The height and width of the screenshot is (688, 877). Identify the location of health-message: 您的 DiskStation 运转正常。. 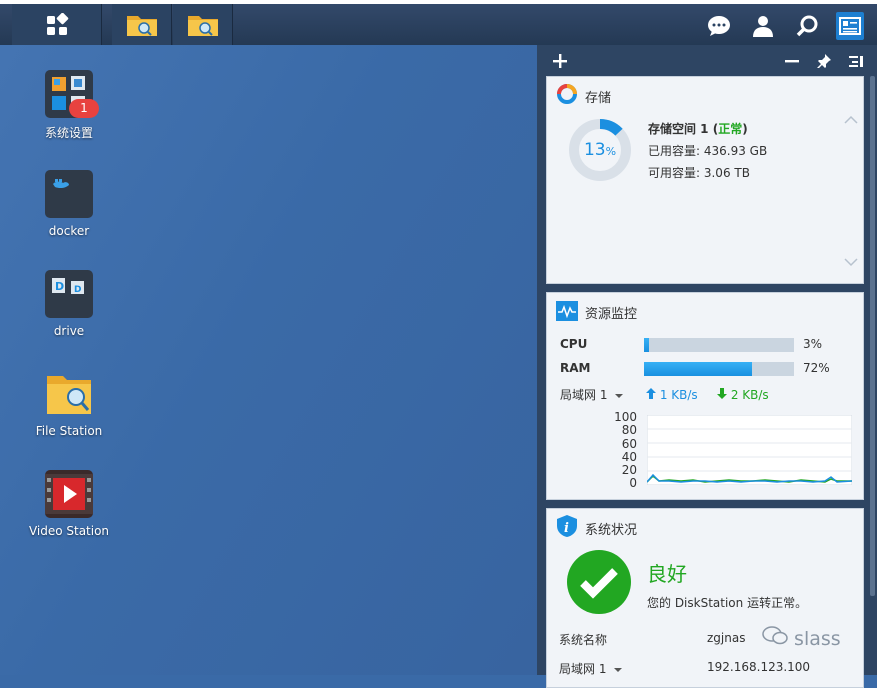
(727, 603).